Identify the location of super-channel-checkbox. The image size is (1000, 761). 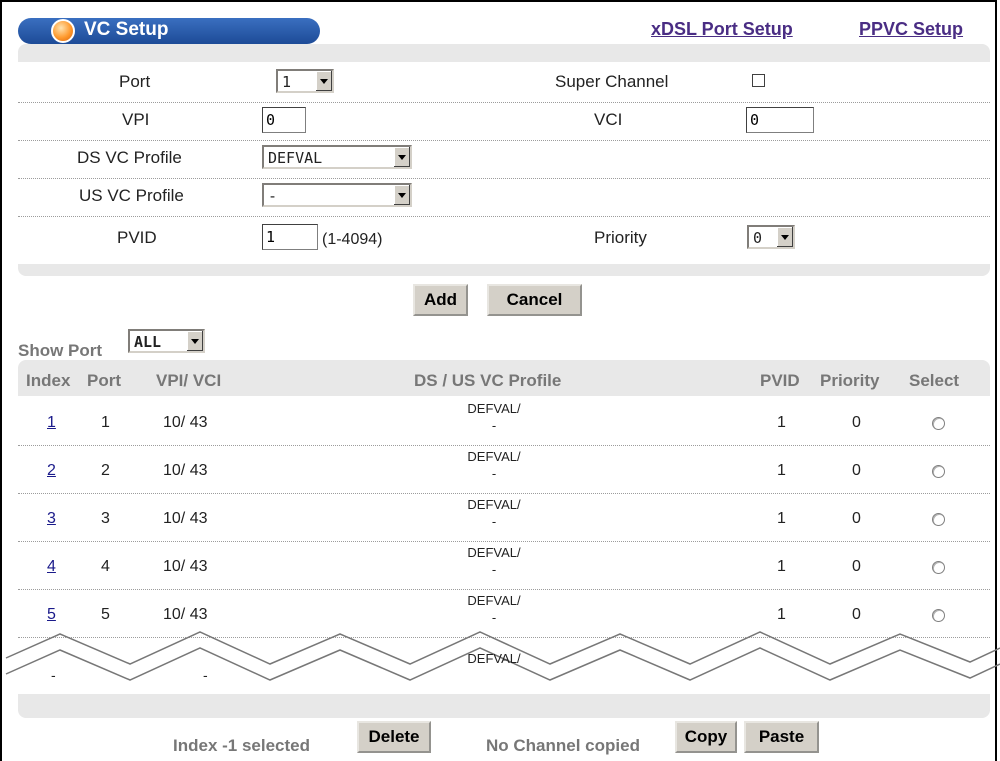
(758, 80).